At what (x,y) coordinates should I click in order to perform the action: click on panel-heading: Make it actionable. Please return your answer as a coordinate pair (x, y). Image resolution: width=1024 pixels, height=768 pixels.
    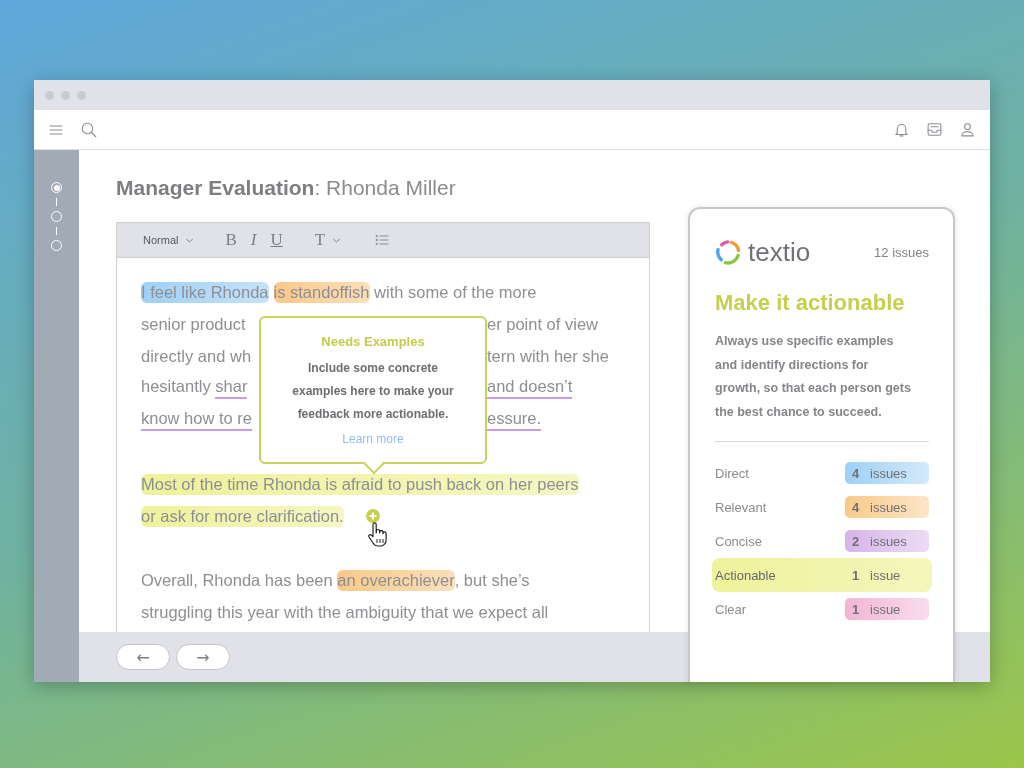
    Looking at the image, I should click on (810, 303).